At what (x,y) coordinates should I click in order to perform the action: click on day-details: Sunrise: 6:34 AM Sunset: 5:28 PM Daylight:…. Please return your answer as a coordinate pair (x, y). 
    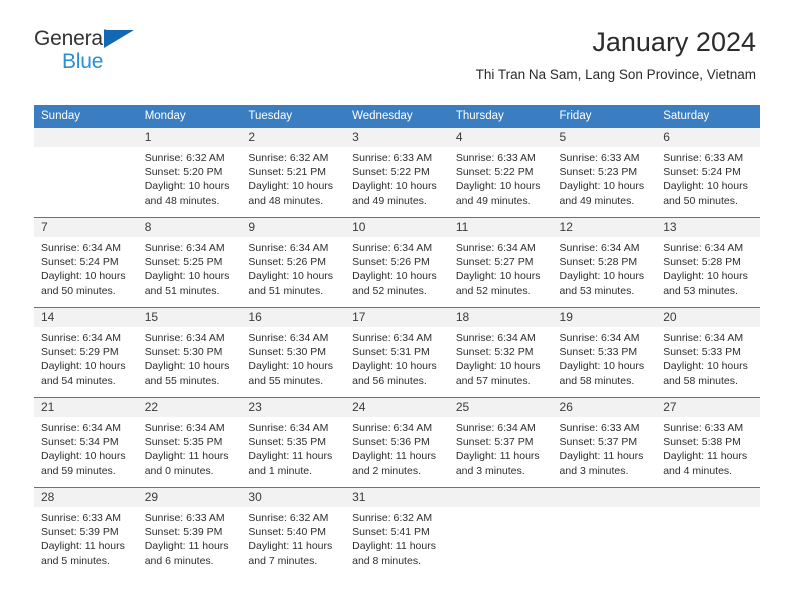
    Looking at the image, I should click on (708, 267).